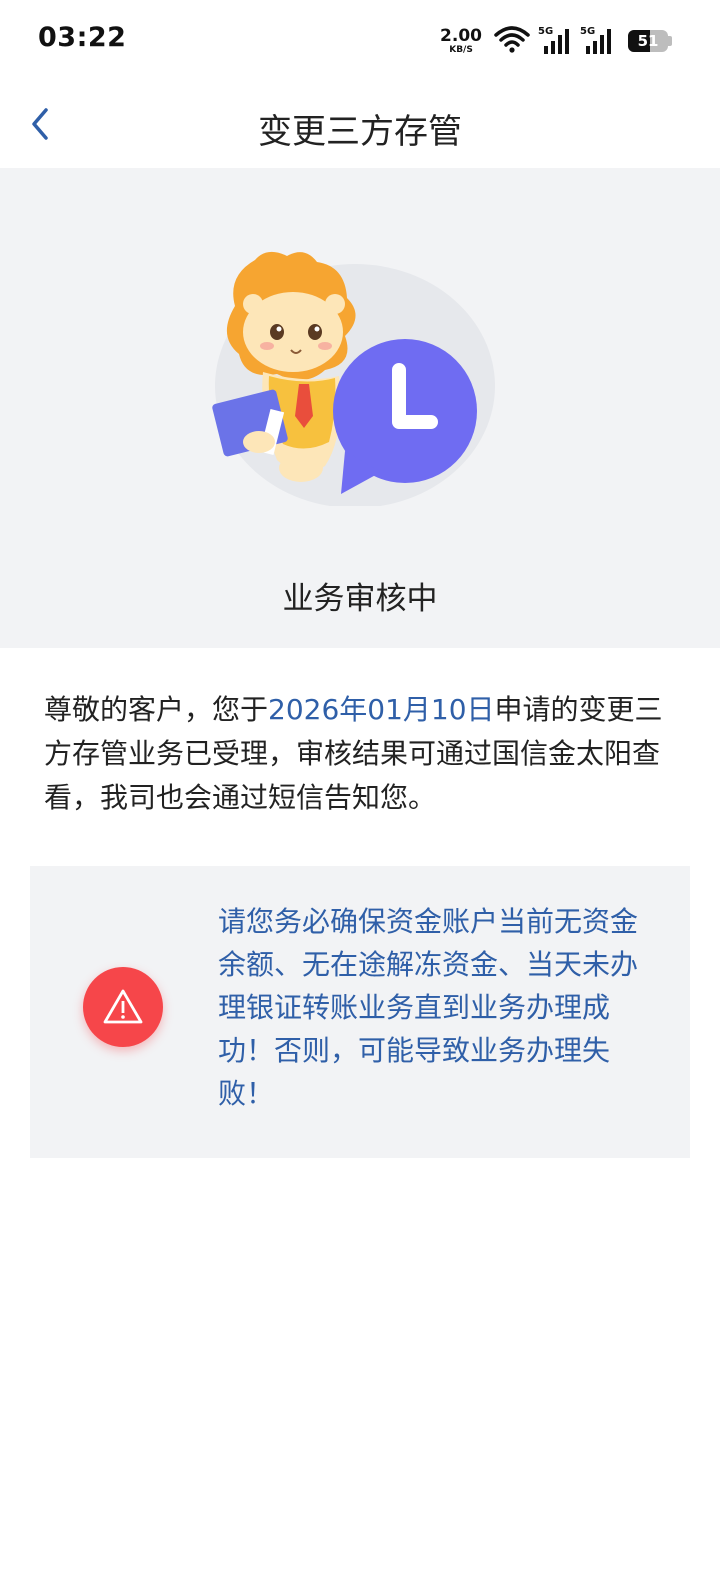 Image resolution: width=720 pixels, height=1584 pixels. I want to click on message-prefix: 尊敬的客户，您于, so click(156, 709).